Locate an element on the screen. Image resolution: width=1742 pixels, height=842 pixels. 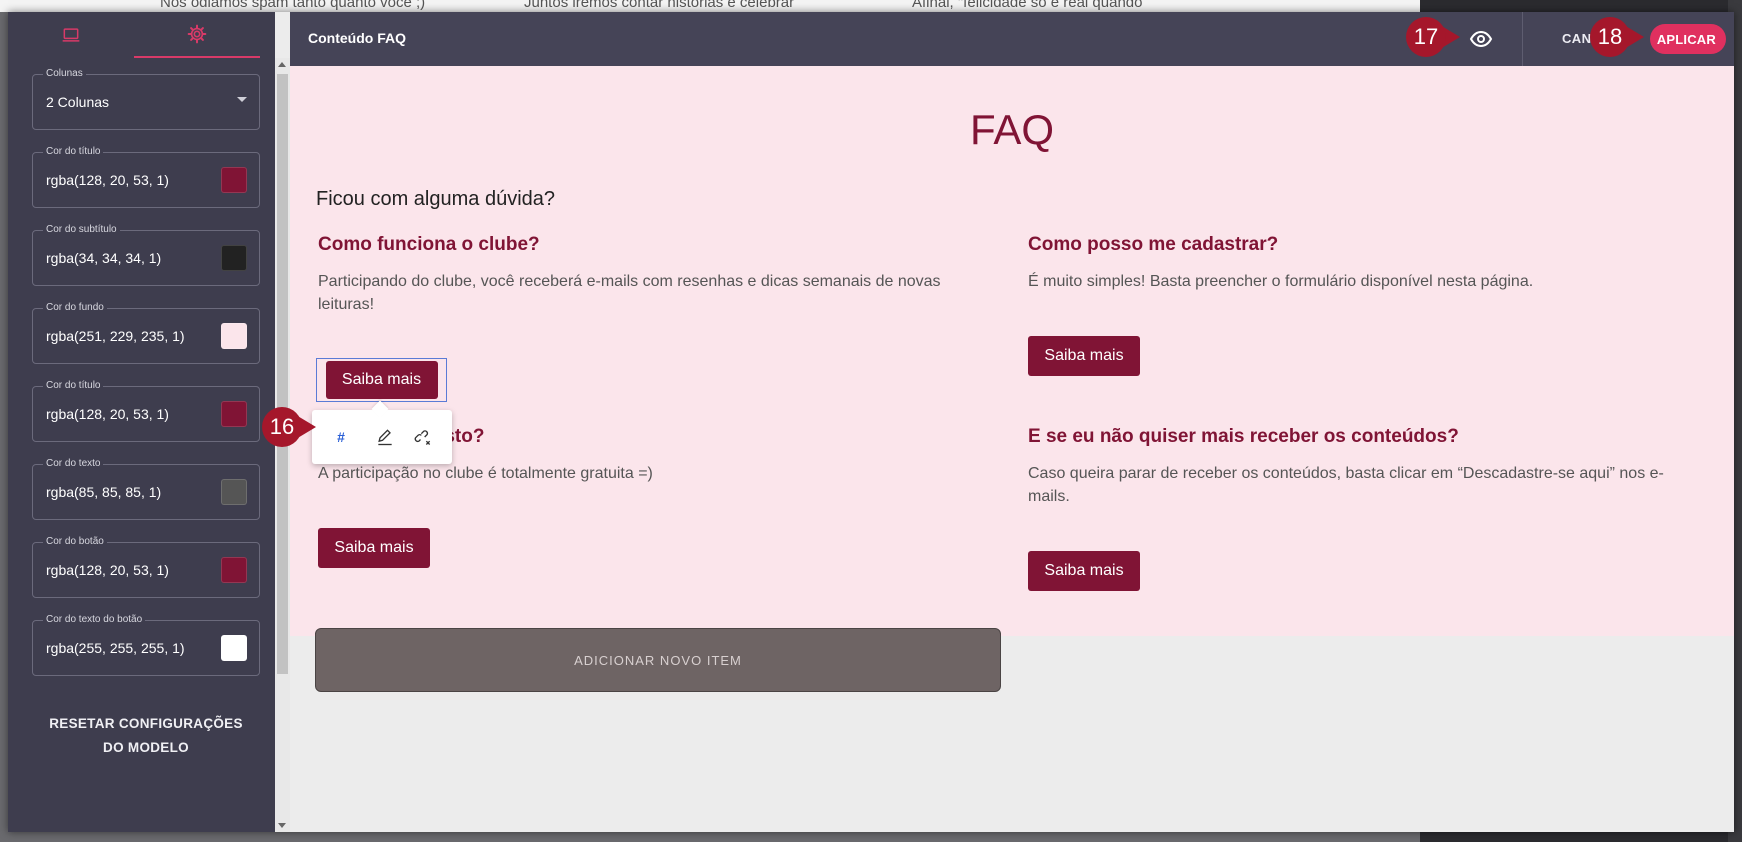
field-value: 2 Colunas is located at coordinates (78, 102).